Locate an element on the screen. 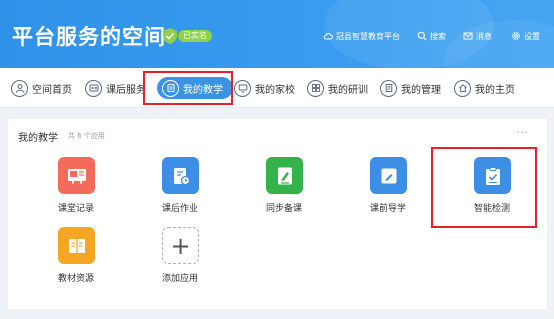 The width and height of the screenshot is (554, 319). app-pre-class-guide: 课前导学 is located at coordinates (388, 187).